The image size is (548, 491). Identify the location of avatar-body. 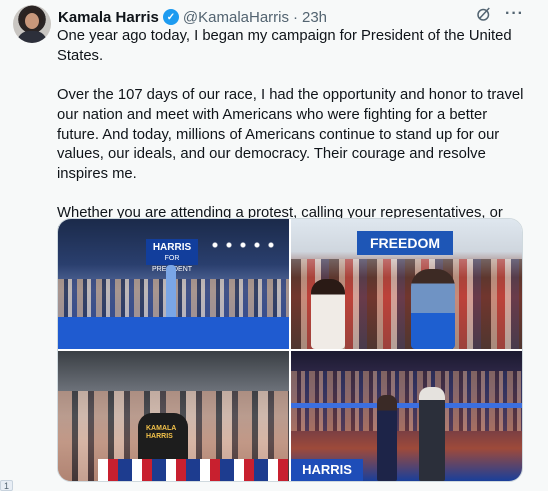
(32, 37).